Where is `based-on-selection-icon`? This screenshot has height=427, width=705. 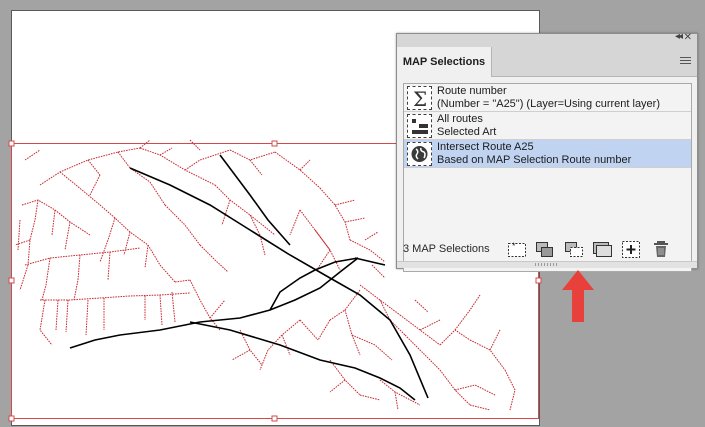
based-on-selection-icon is located at coordinates (574, 249).